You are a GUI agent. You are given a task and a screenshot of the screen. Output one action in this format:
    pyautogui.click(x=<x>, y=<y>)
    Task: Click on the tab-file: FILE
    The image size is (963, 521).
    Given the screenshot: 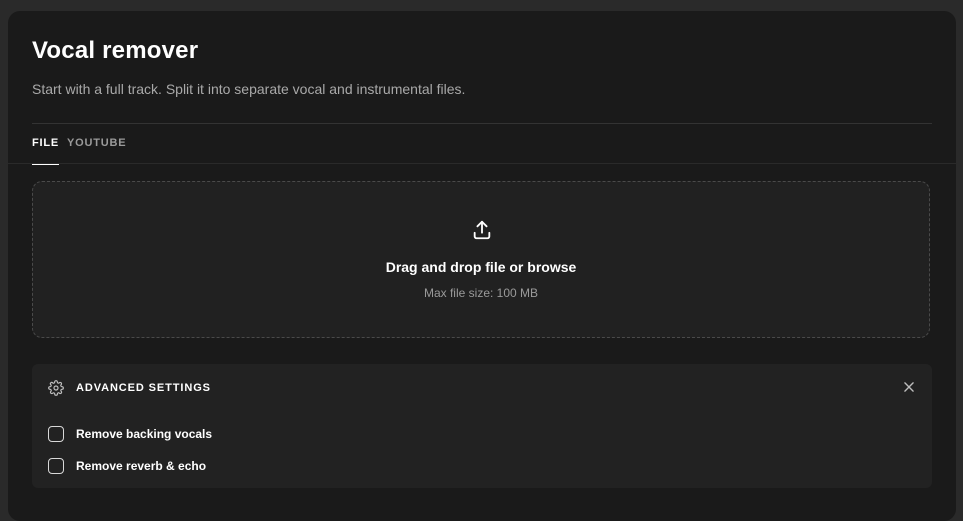 What is the action you would take?
    pyautogui.click(x=46, y=151)
    